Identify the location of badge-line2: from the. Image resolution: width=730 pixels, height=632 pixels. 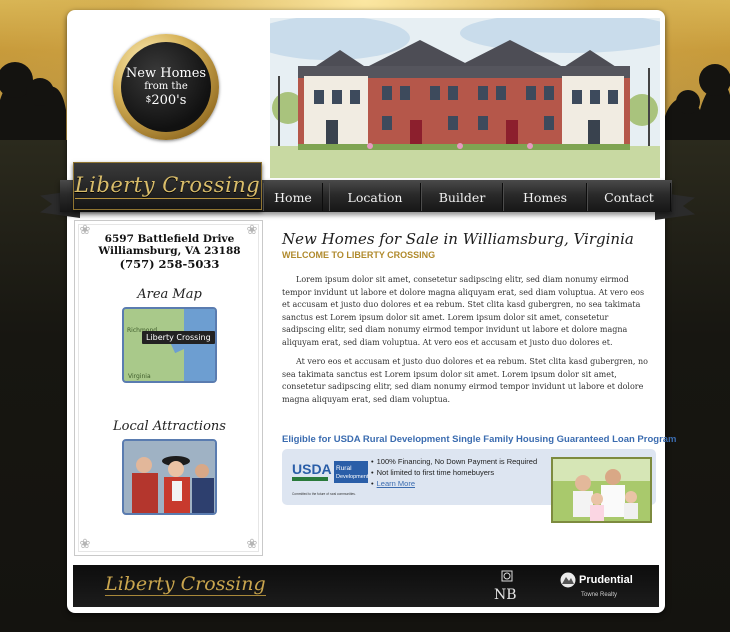
(166, 86).